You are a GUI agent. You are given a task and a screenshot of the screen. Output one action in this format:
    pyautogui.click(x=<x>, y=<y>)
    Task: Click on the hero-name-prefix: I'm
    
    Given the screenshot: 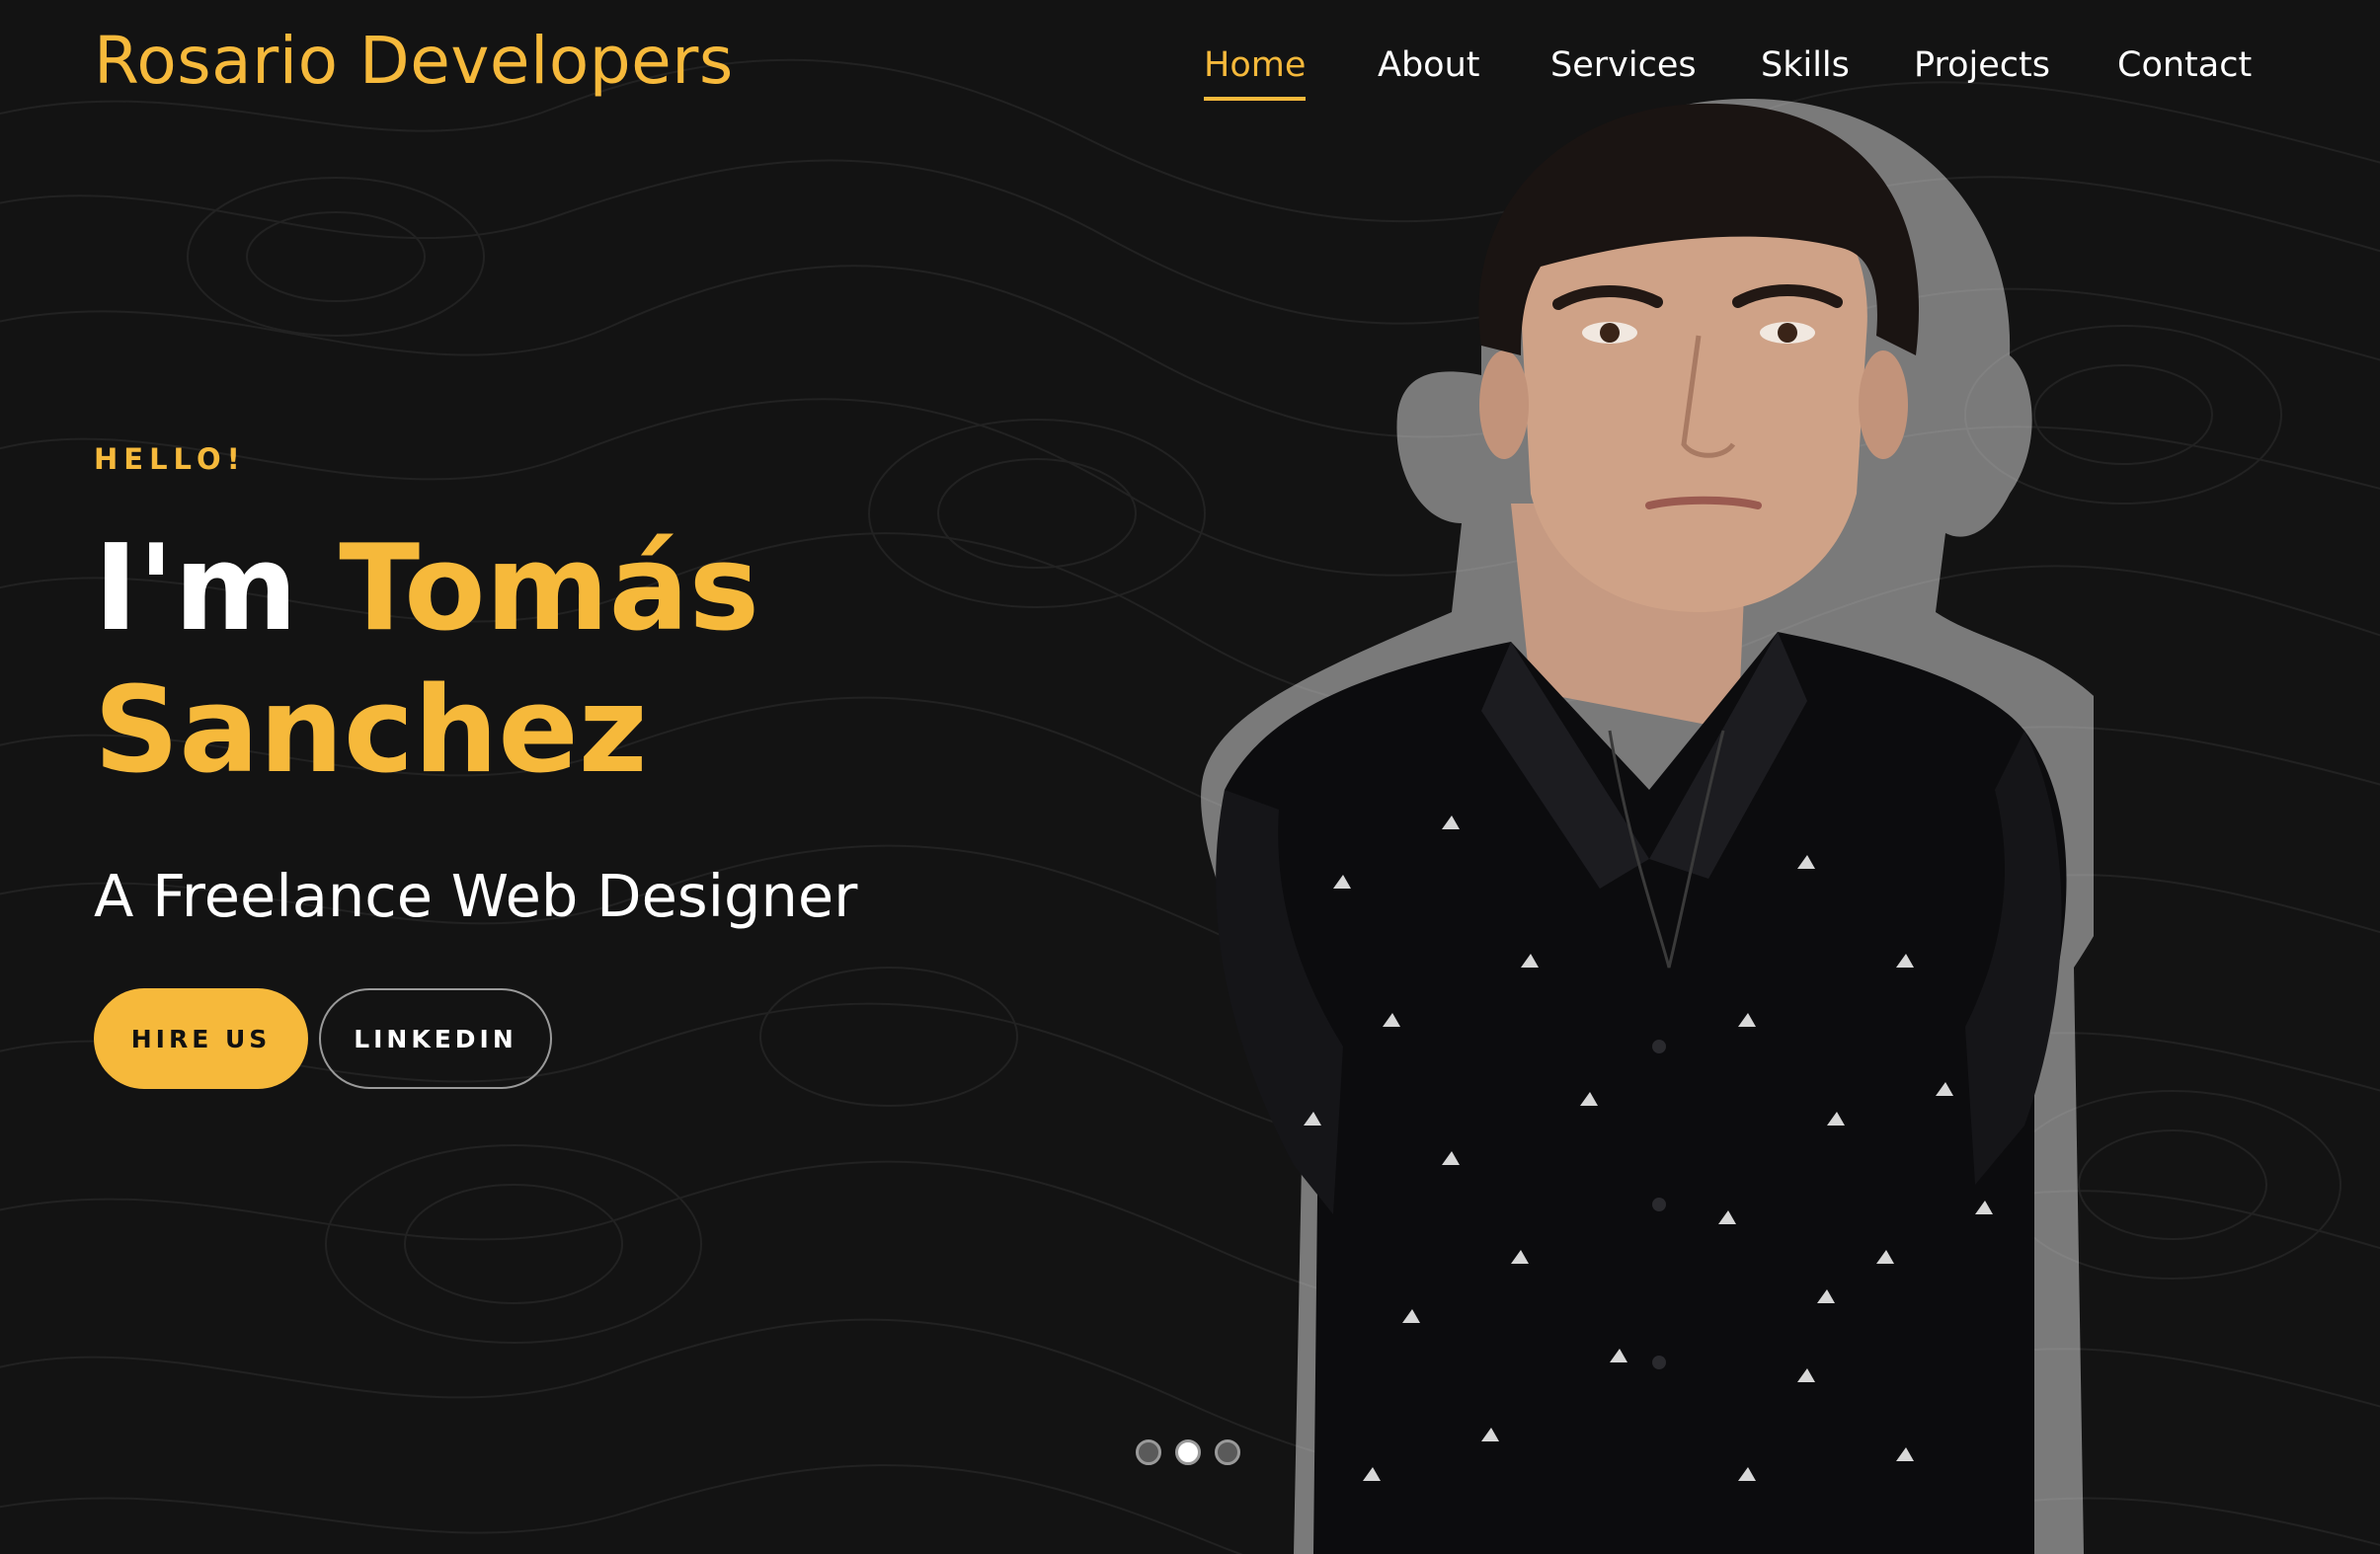 What is the action you would take?
    pyautogui.click(x=196, y=589)
    